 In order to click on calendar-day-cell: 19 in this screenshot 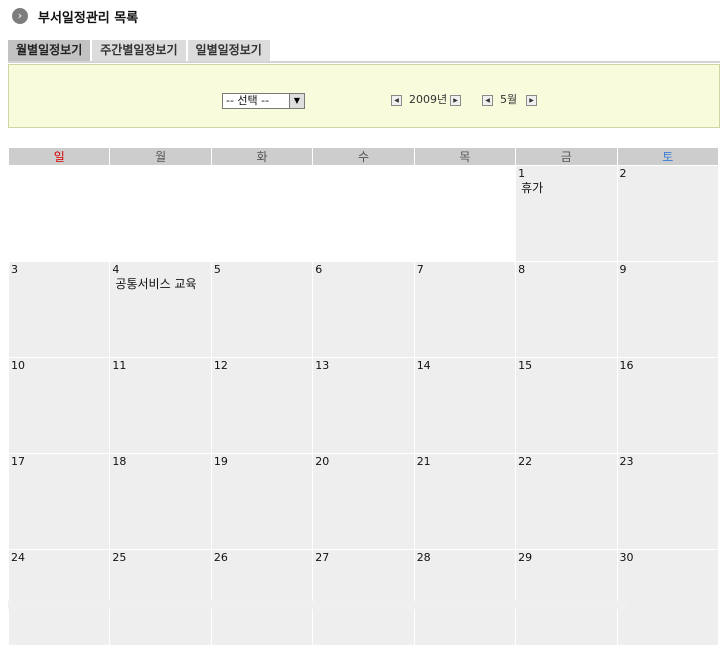, I will do `click(262, 501)`.